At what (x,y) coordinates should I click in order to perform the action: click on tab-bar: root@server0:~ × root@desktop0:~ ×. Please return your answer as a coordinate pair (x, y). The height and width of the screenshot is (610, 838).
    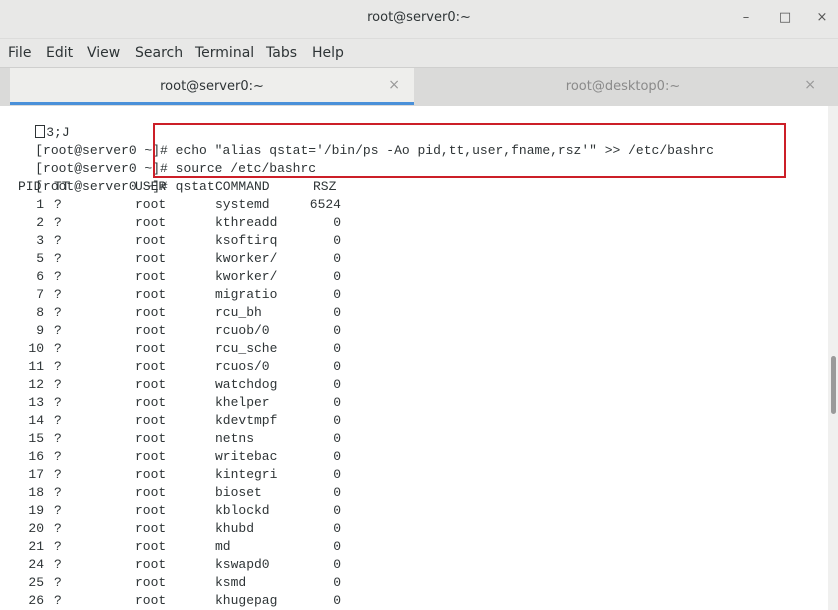
    Looking at the image, I should click on (419, 87).